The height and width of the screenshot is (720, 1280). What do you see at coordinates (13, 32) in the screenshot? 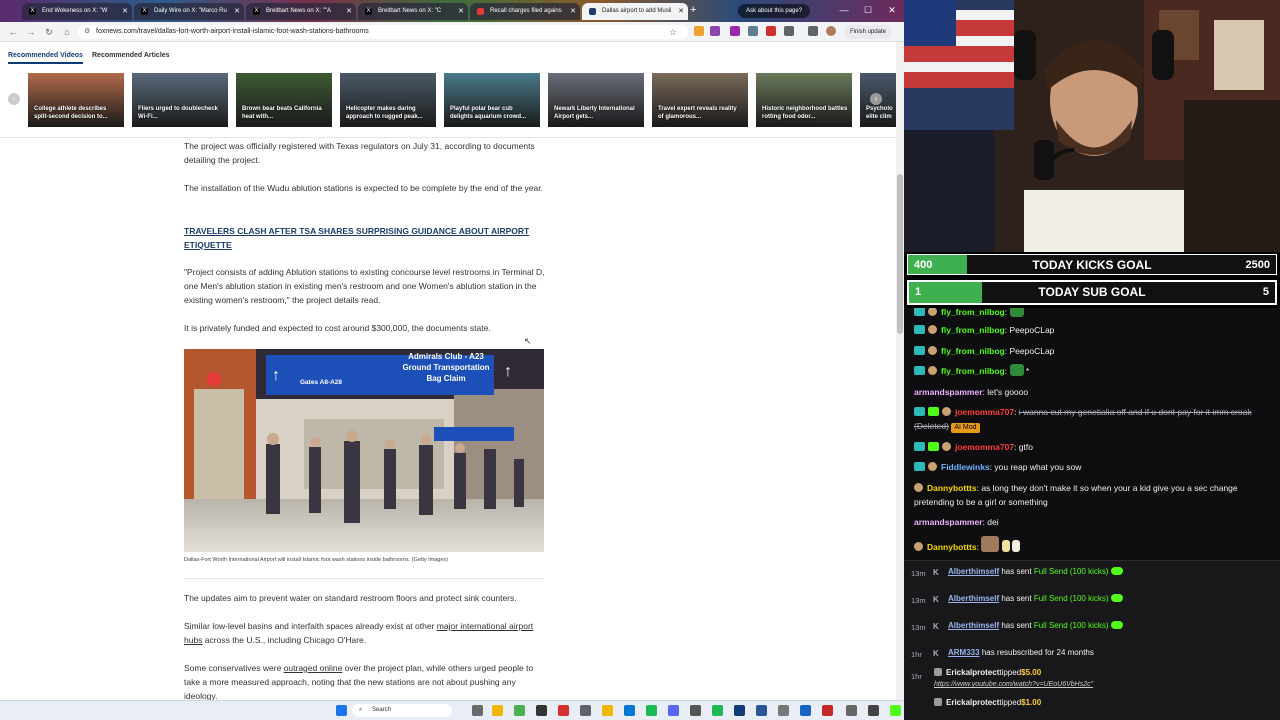
I see `back-arrow-icon: ←` at bounding box center [13, 32].